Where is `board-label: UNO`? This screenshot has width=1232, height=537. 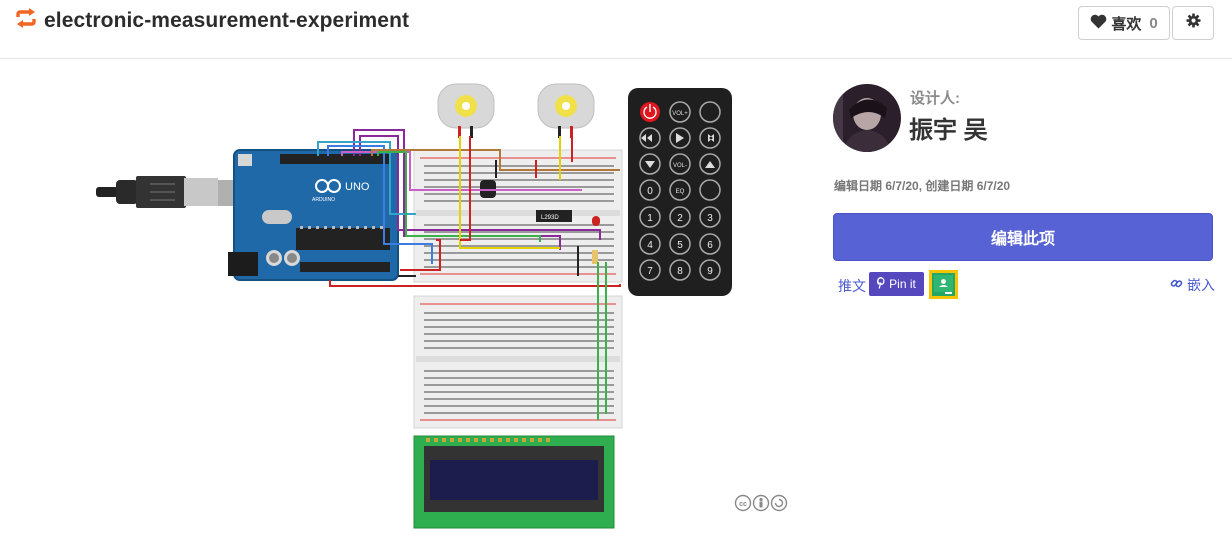 board-label: UNO is located at coordinates (357, 187).